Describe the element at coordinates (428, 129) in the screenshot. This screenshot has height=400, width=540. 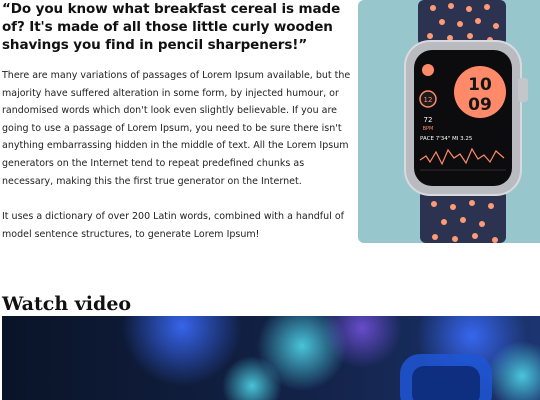
I see `watch-complication-label: BPM` at that location.